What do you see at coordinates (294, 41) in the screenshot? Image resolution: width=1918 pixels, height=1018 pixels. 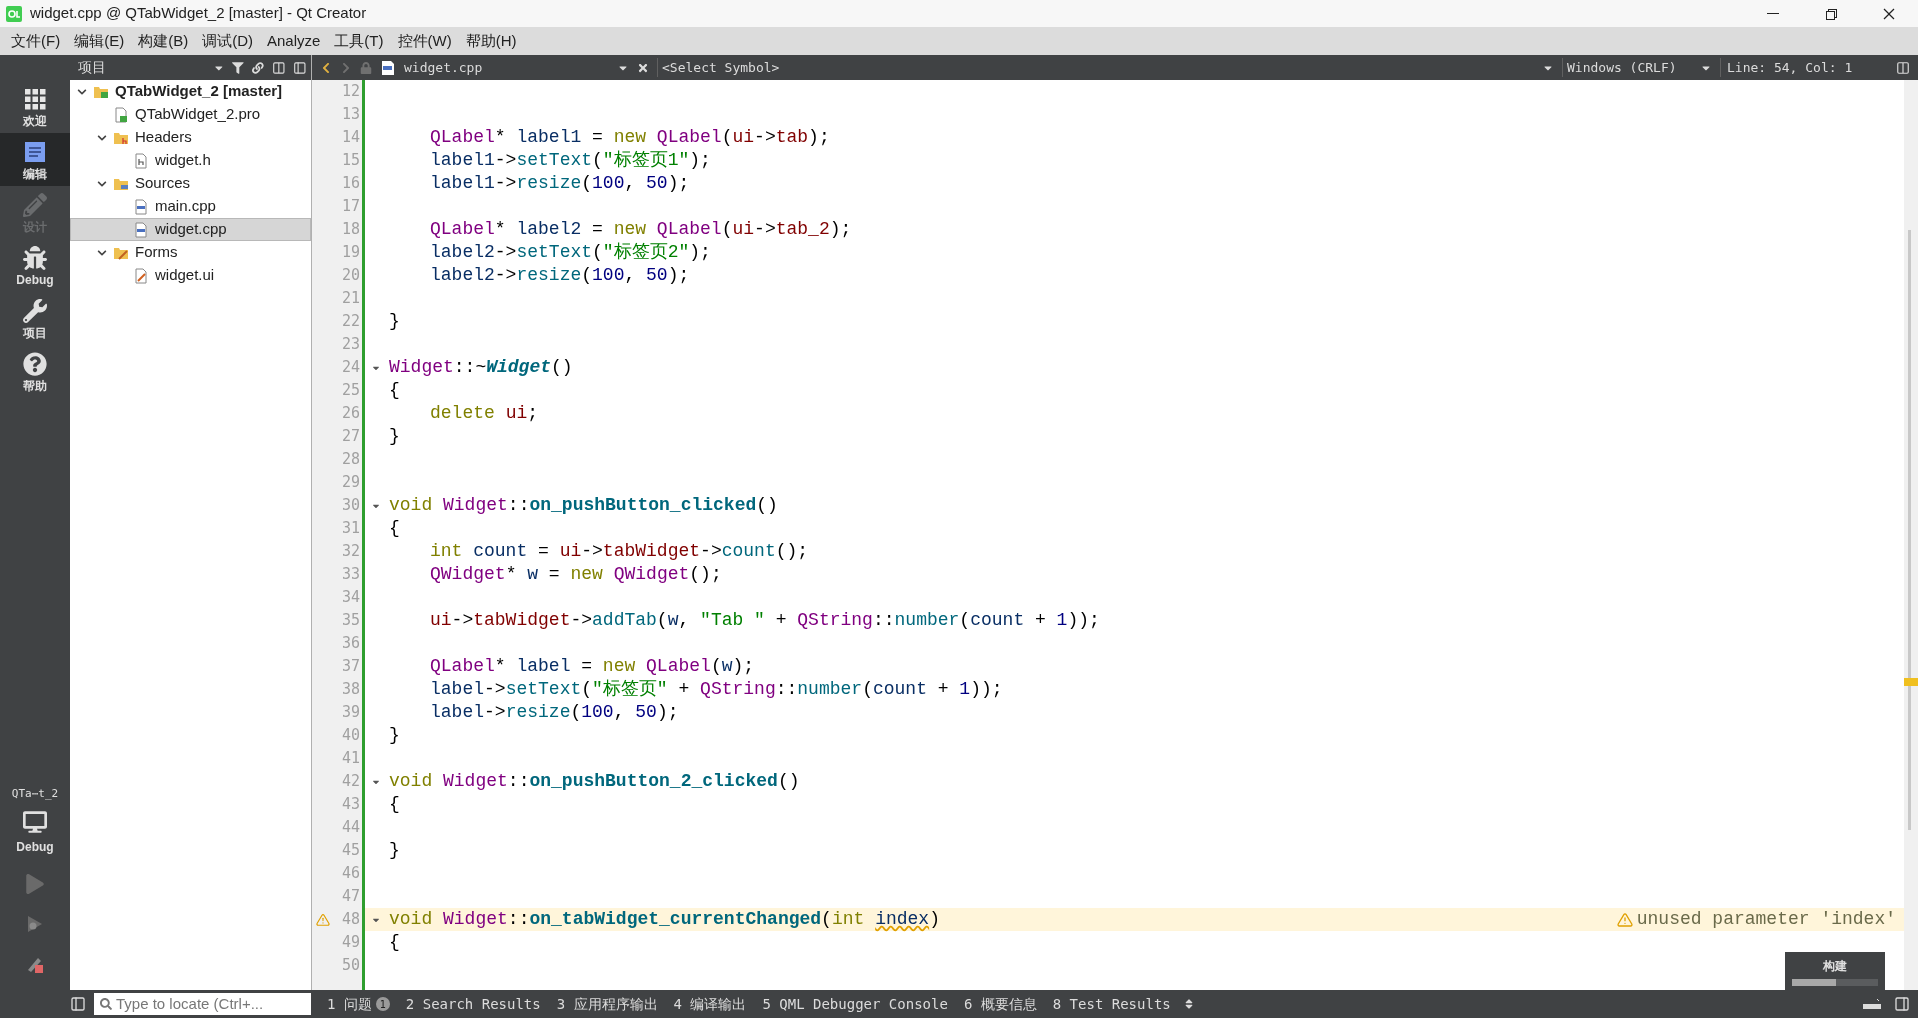 I see `menu-item: Analyze` at bounding box center [294, 41].